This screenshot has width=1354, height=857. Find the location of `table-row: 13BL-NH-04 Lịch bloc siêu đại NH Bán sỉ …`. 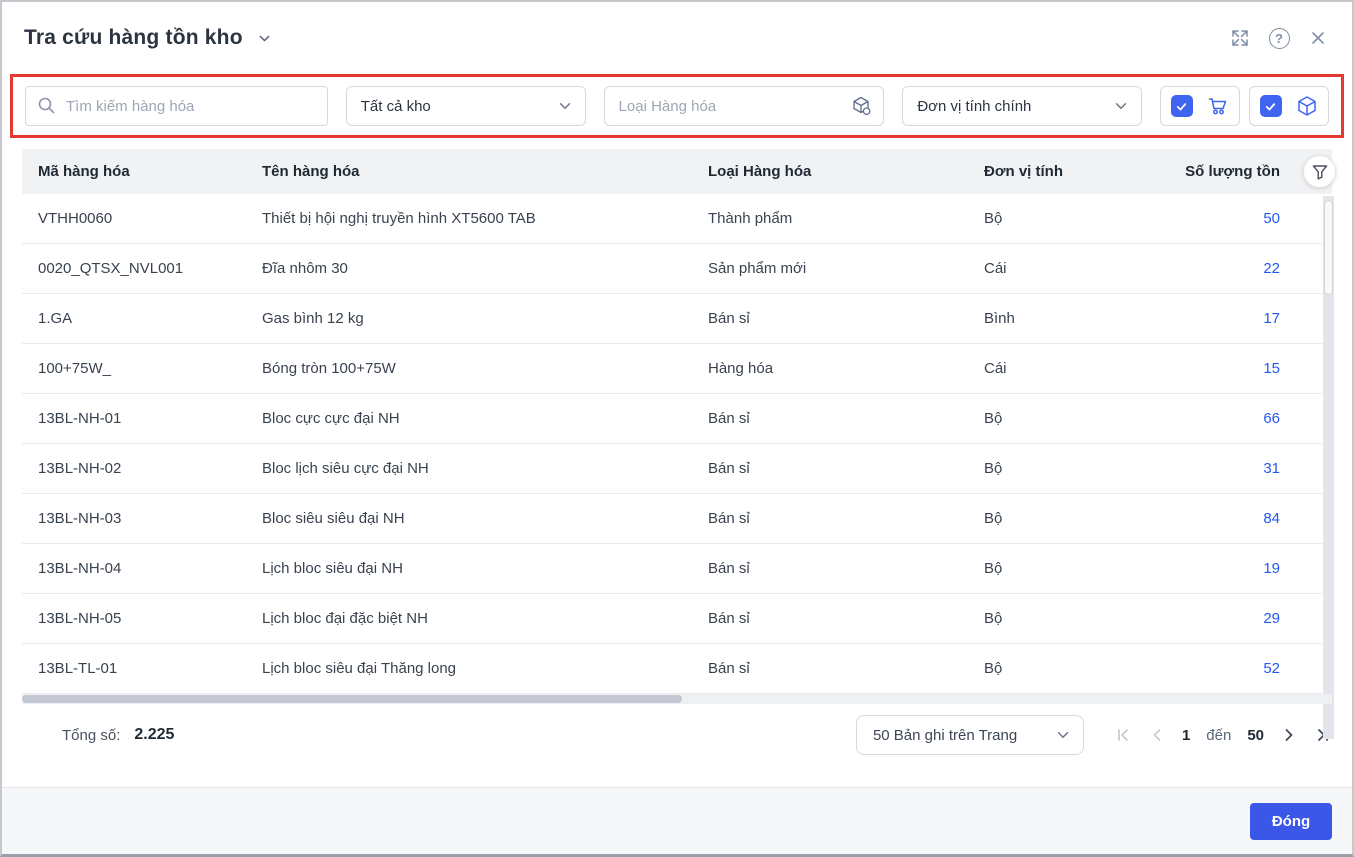

table-row: 13BL-NH-04 Lịch bloc siêu đại NH Bán sỉ … is located at coordinates (677, 569).